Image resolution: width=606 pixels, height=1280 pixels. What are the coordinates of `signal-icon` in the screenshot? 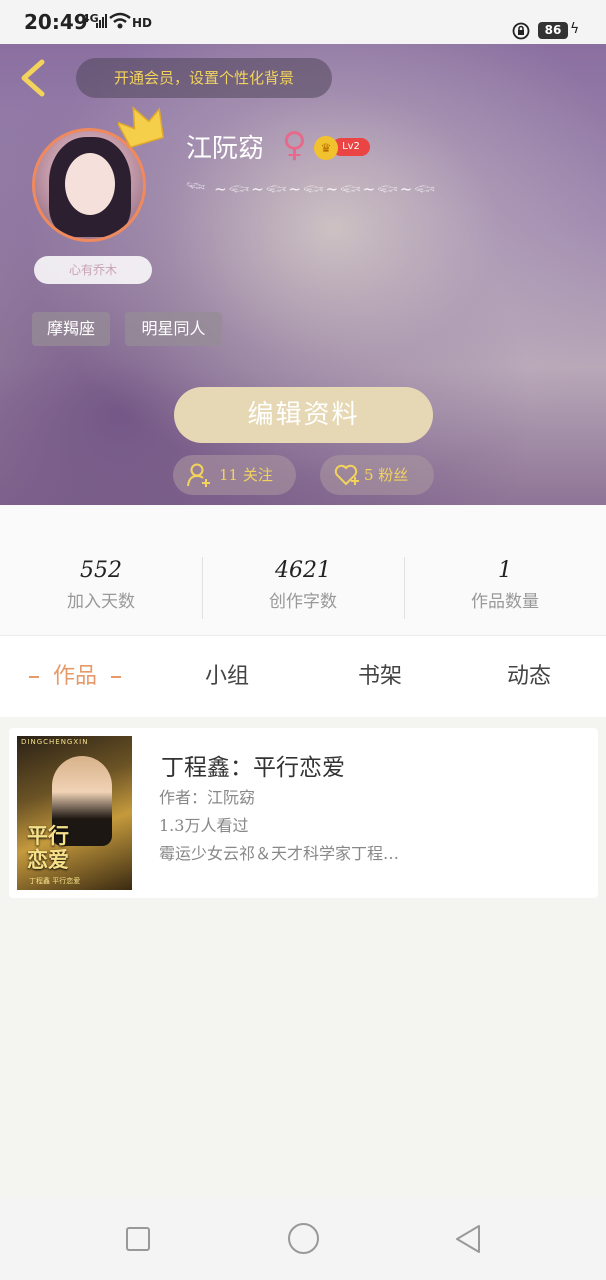 It's located at (101, 21).